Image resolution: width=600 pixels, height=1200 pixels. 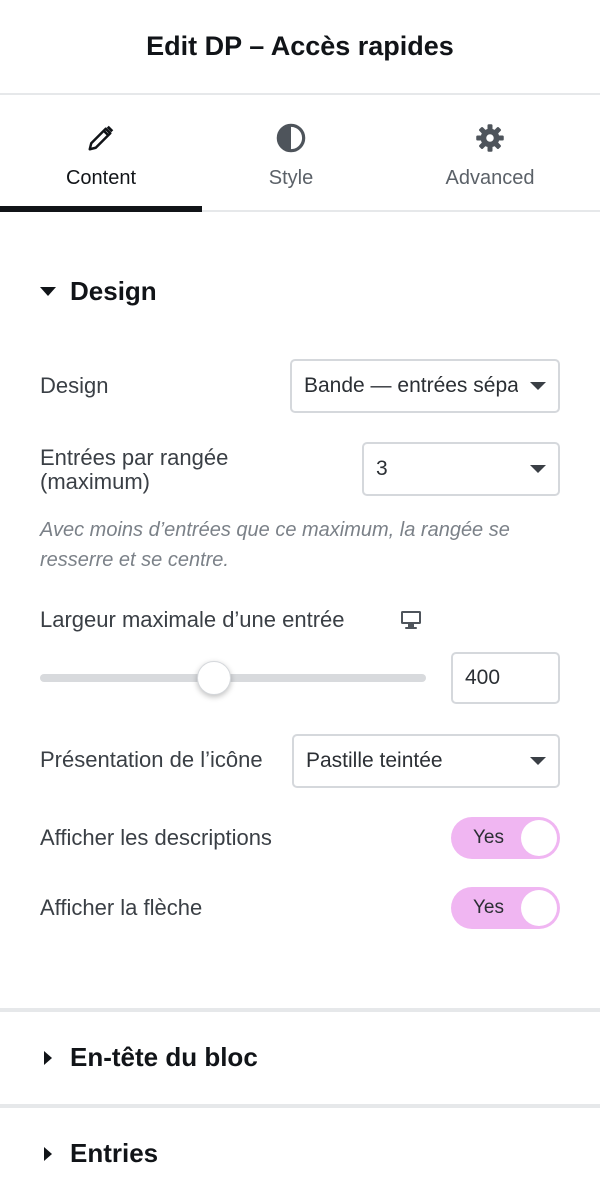 I want to click on design-select: Bande — entrées séparées, so click(x=425, y=386).